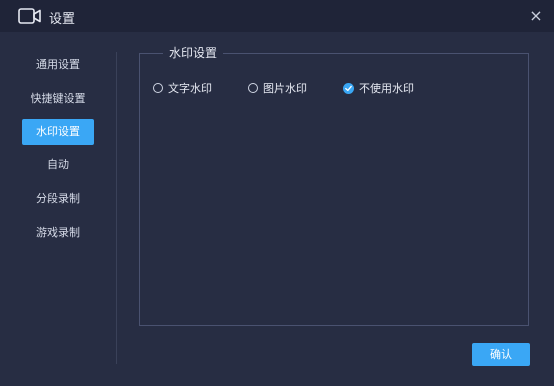 The image size is (554, 386). Describe the element at coordinates (386, 88) in the screenshot. I see `radio-label: 不使用水印` at that location.